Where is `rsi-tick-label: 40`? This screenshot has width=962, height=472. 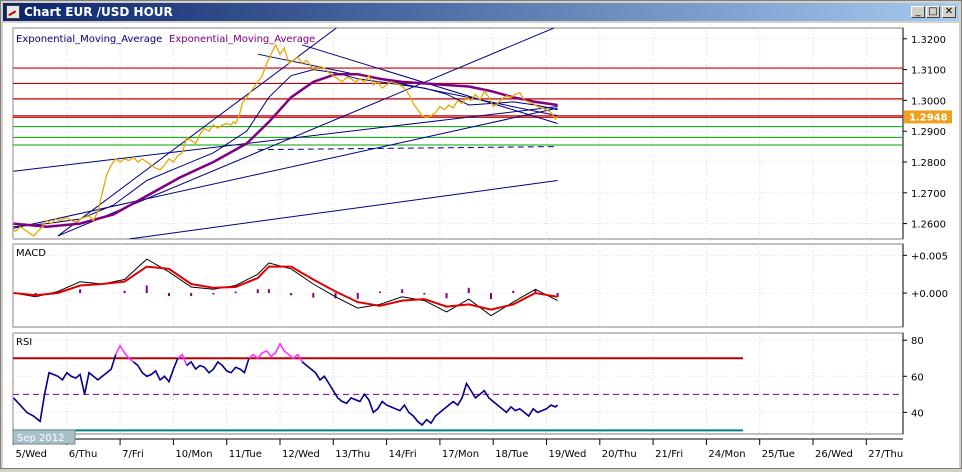 rsi-tick-label: 40 is located at coordinates (917, 413).